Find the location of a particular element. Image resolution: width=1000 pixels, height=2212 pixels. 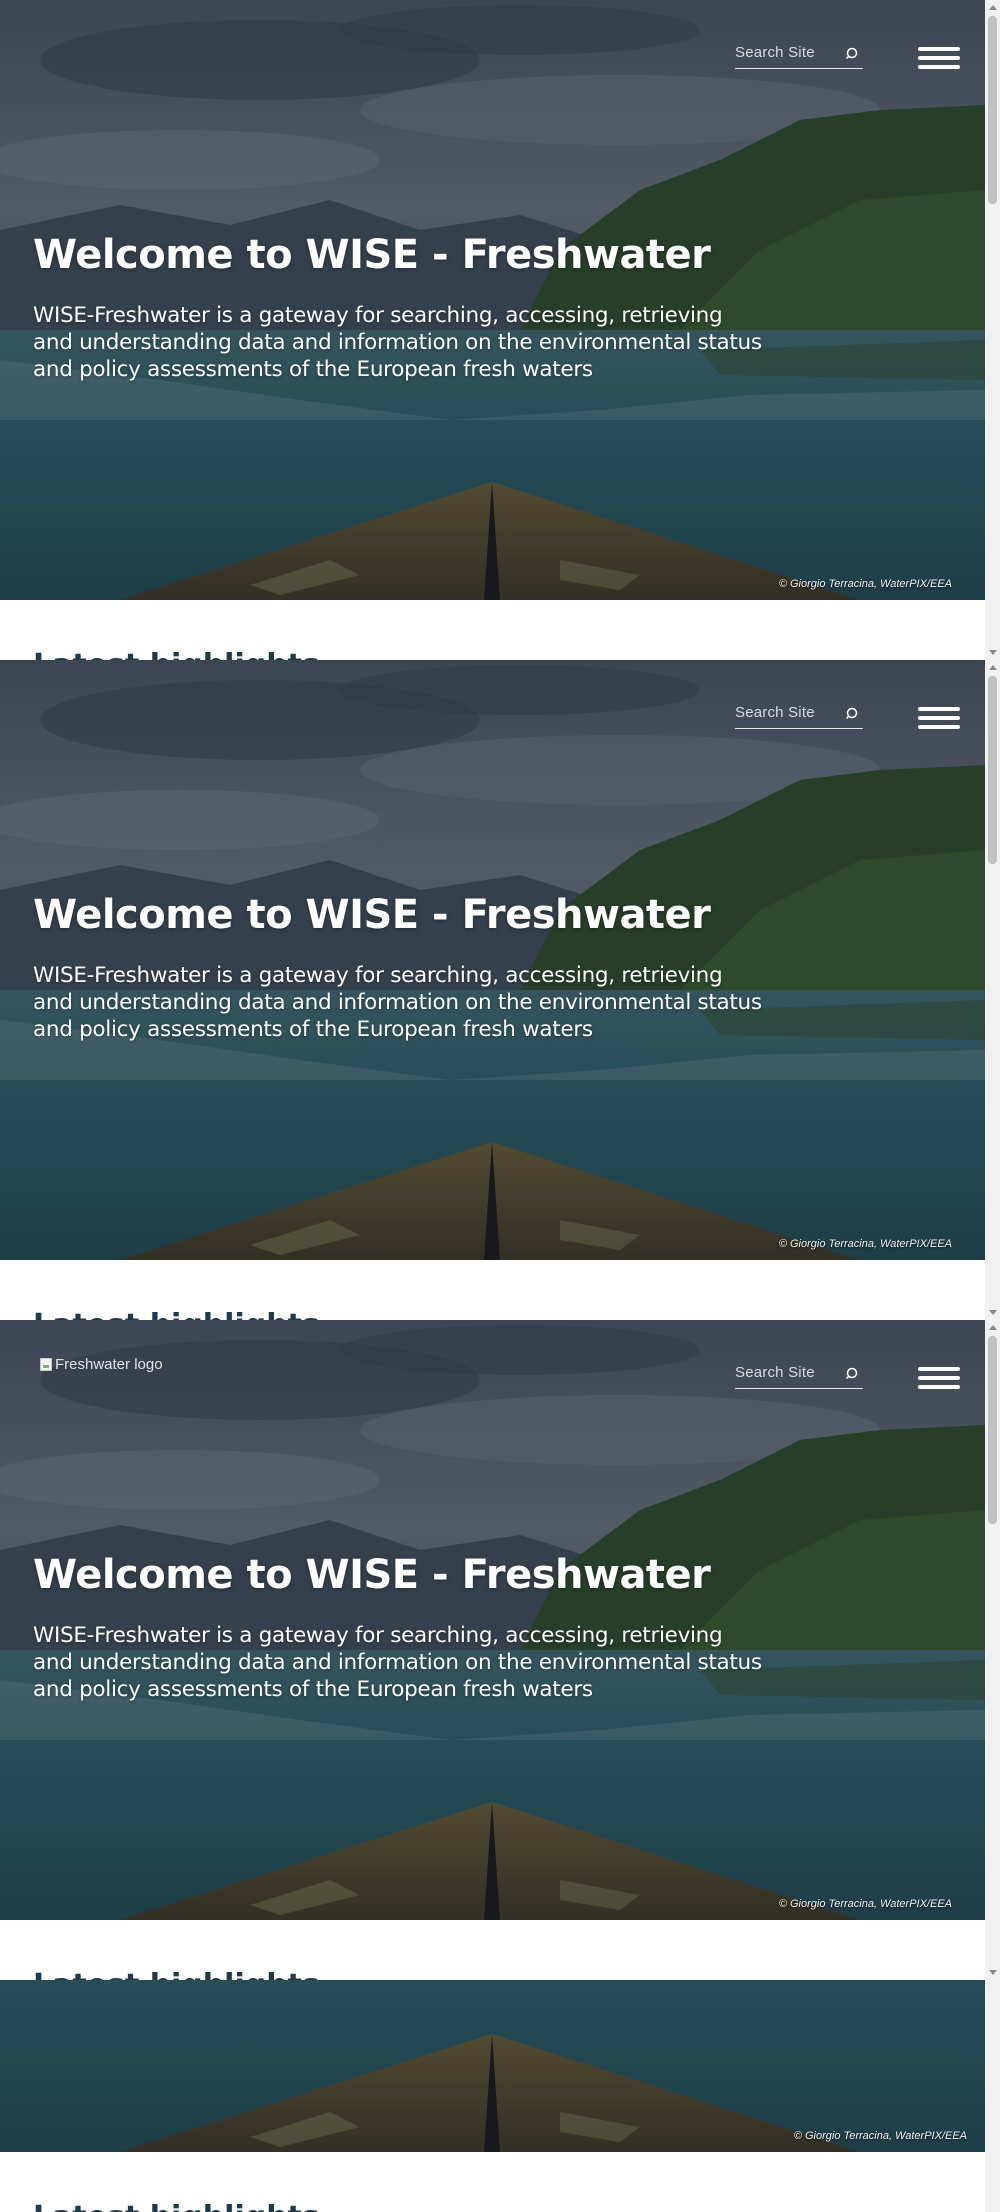

hero-background-image is located at coordinates (492, 2066).